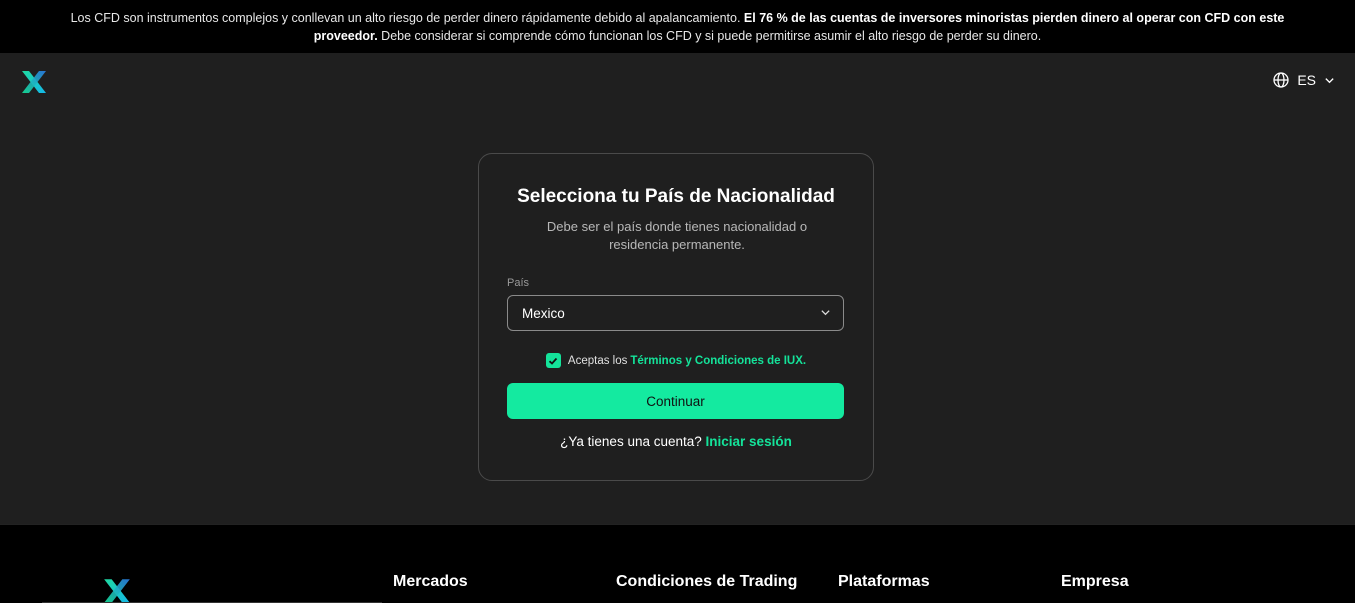 The height and width of the screenshot is (603, 1355). What do you see at coordinates (1281, 80) in the screenshot?
I see `globe-icon` at bounding box center [1281, 80].